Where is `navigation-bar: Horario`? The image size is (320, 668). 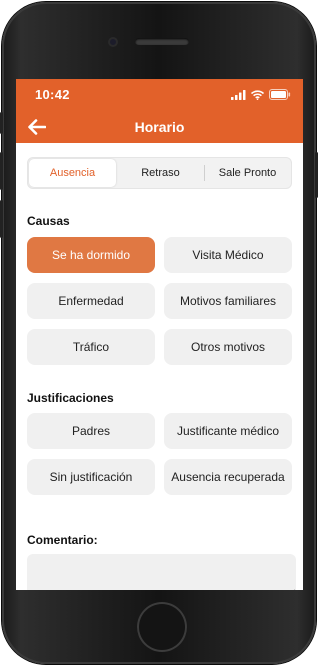 navigation-bar: Horario is located at coordinates (159, 126).